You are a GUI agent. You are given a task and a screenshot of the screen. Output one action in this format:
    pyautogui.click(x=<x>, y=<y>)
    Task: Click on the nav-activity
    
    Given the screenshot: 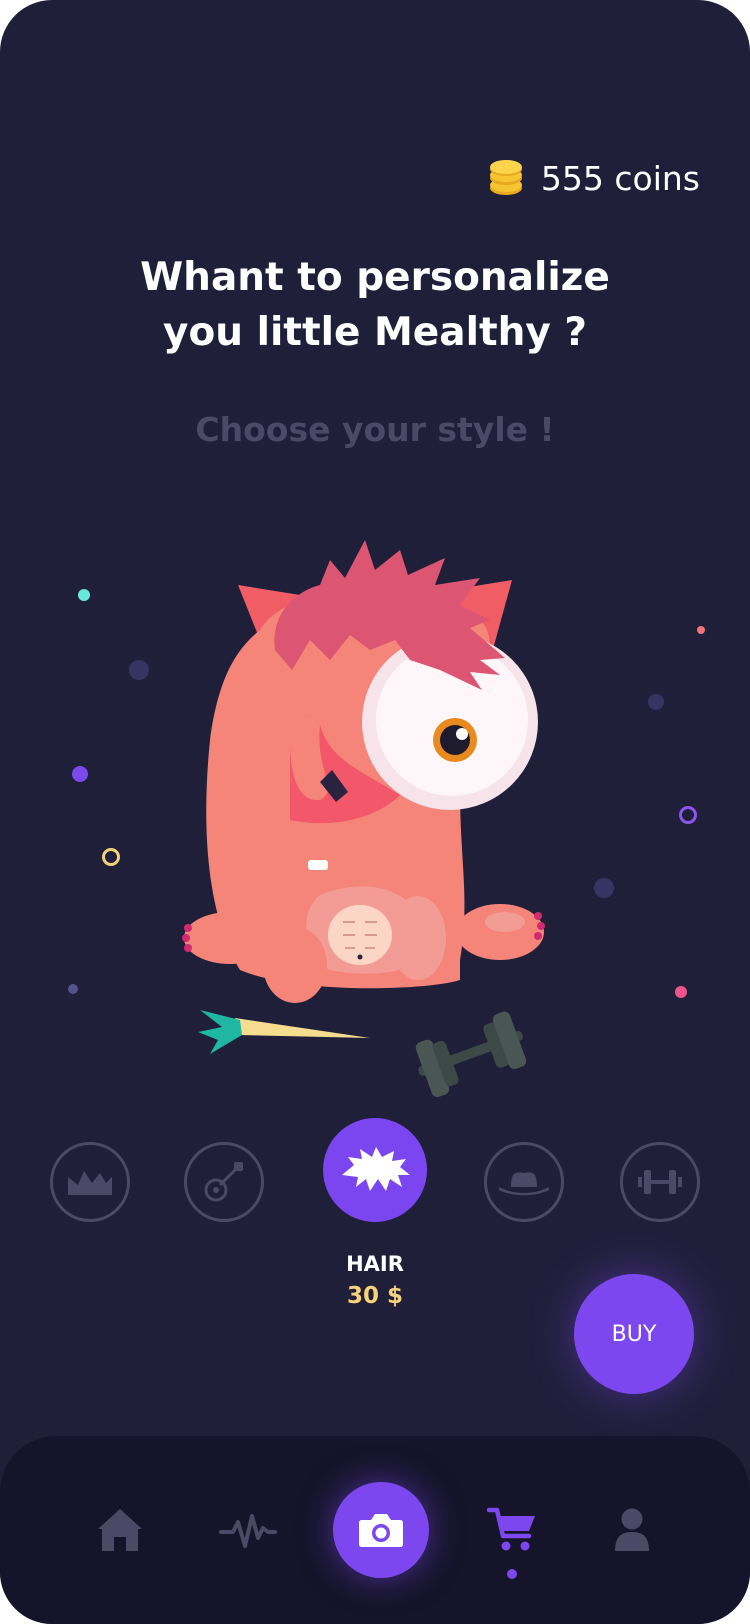 What is the action you would take?
    pyautogui.click(x=248, y=1530)
    